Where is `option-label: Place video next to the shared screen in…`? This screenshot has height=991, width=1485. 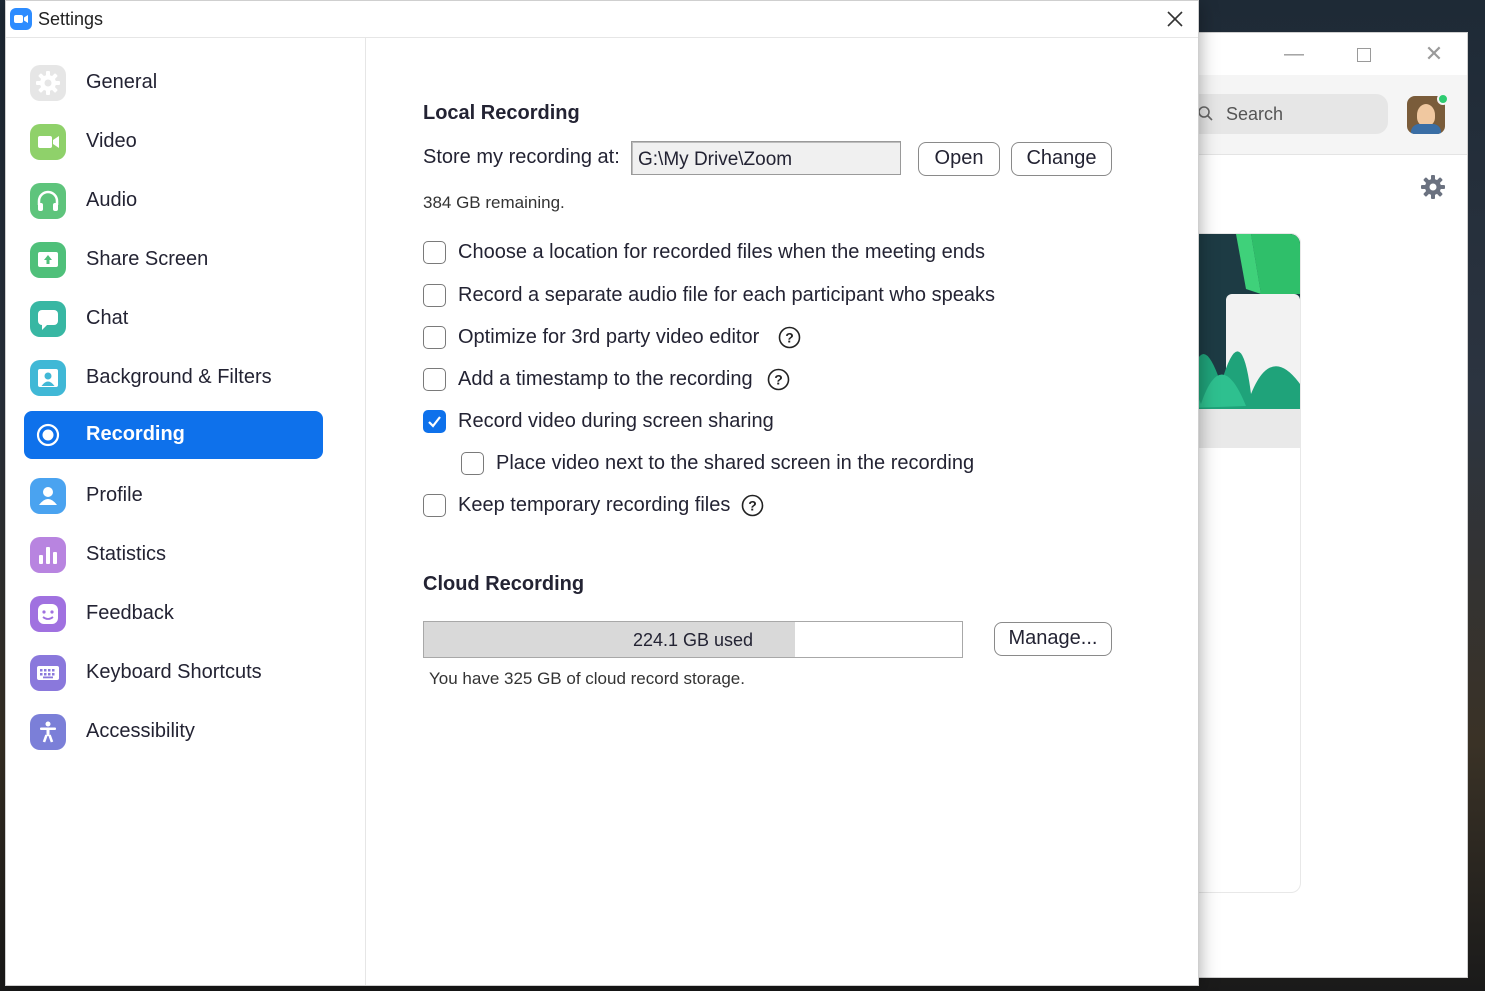 option-label: Place video next to the shared screen in… is located at coordinates (735, 463).